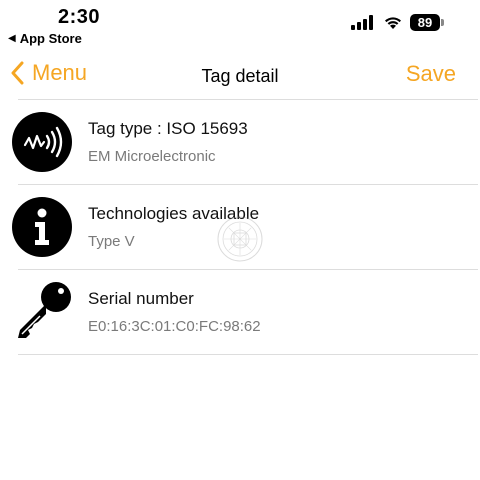 This screenshot has width=480, height=480. Describe the element at coordinates (363, 22) in the screenshot. I see `cellular-signal-icon` at that location.